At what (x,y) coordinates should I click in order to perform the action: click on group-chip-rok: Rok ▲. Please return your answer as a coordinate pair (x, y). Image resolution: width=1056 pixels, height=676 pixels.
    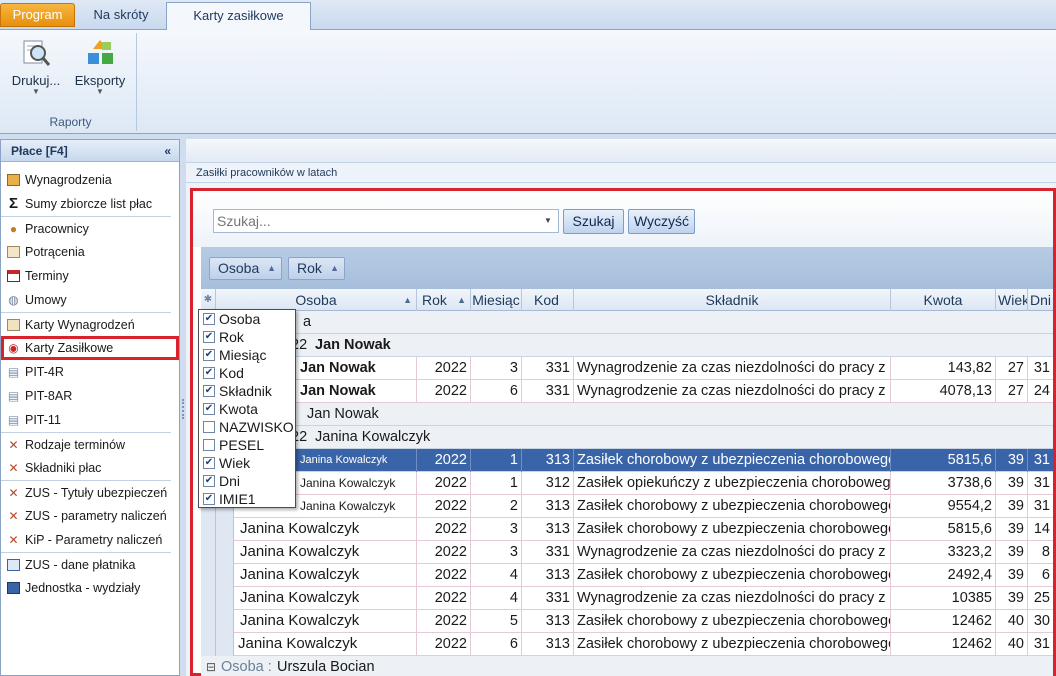
    Looking at the image, I should click on (316, 268).